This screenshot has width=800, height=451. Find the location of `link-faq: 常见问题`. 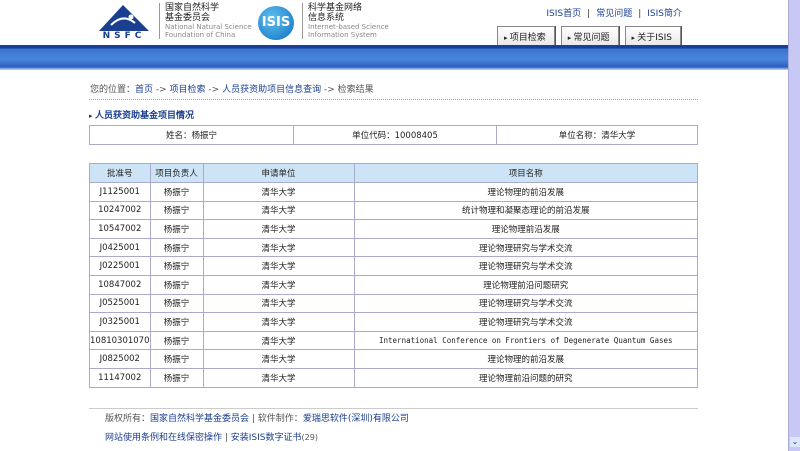

link-faq: 常见问题 is located at coordinates (614, 14).